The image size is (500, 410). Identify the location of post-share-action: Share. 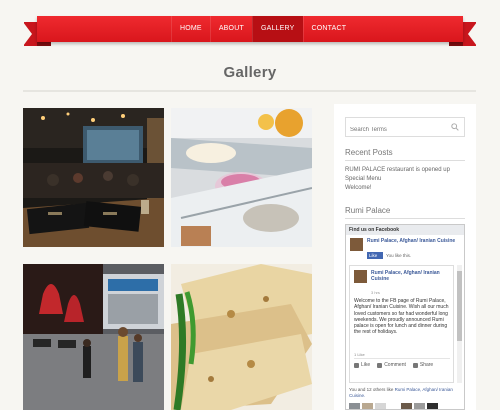
(422, 365).